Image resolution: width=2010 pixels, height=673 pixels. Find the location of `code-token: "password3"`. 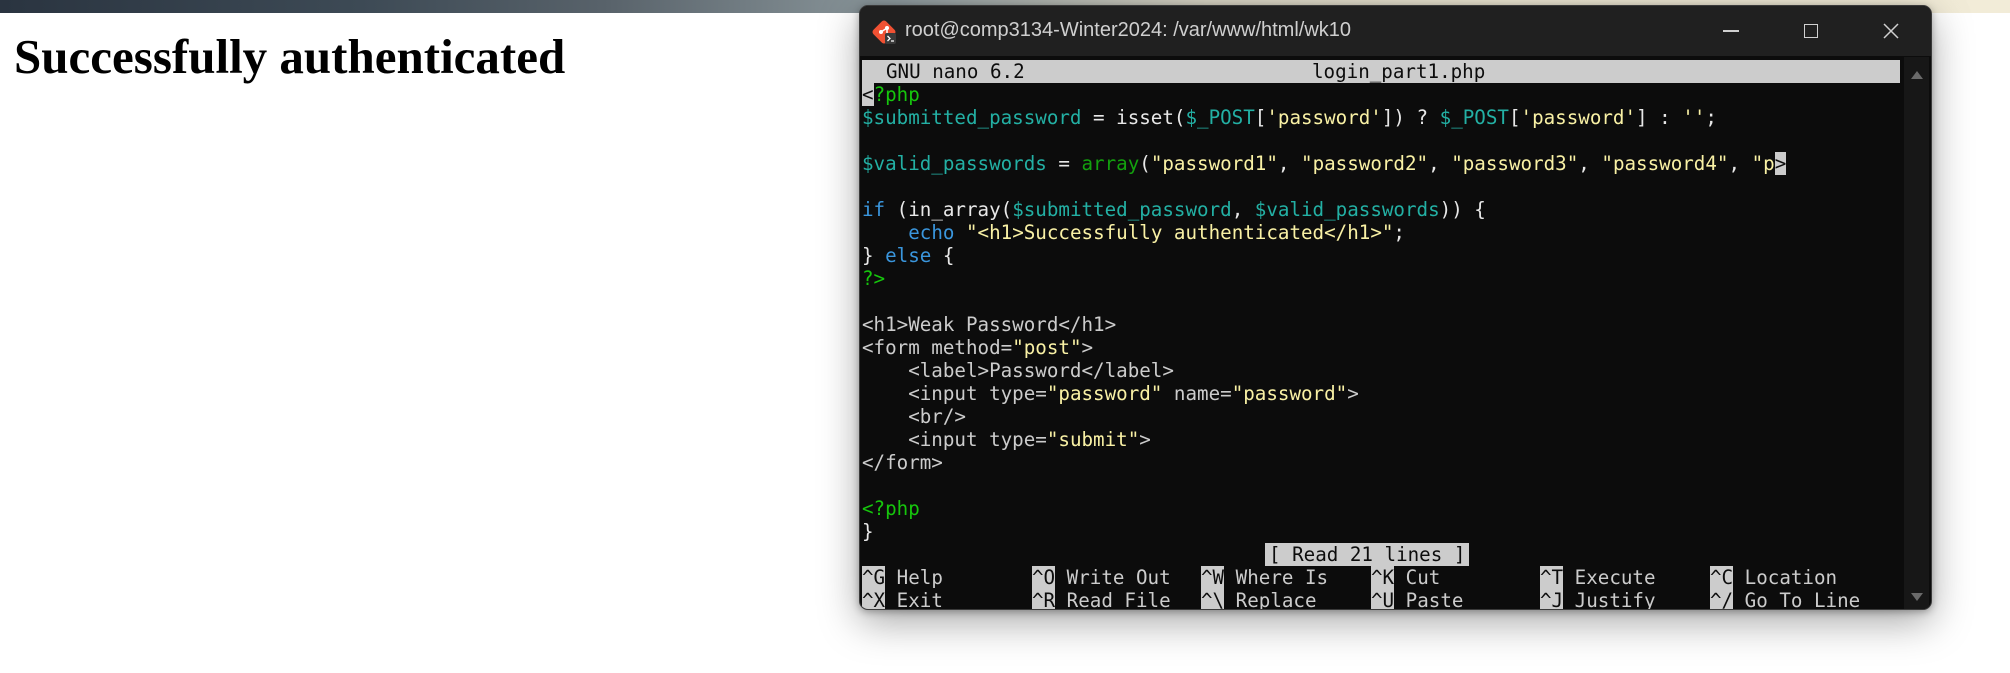

code-token: "password3" is located at coordinates (1515, 163).